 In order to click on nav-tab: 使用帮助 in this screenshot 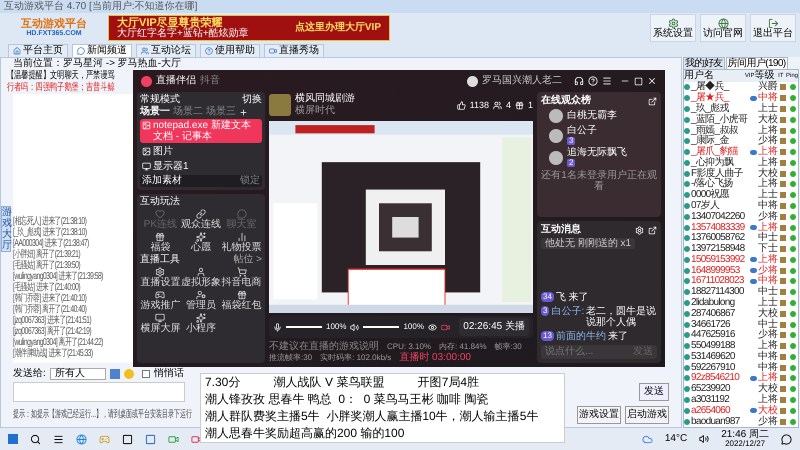, I will do `click(230, 50)`.